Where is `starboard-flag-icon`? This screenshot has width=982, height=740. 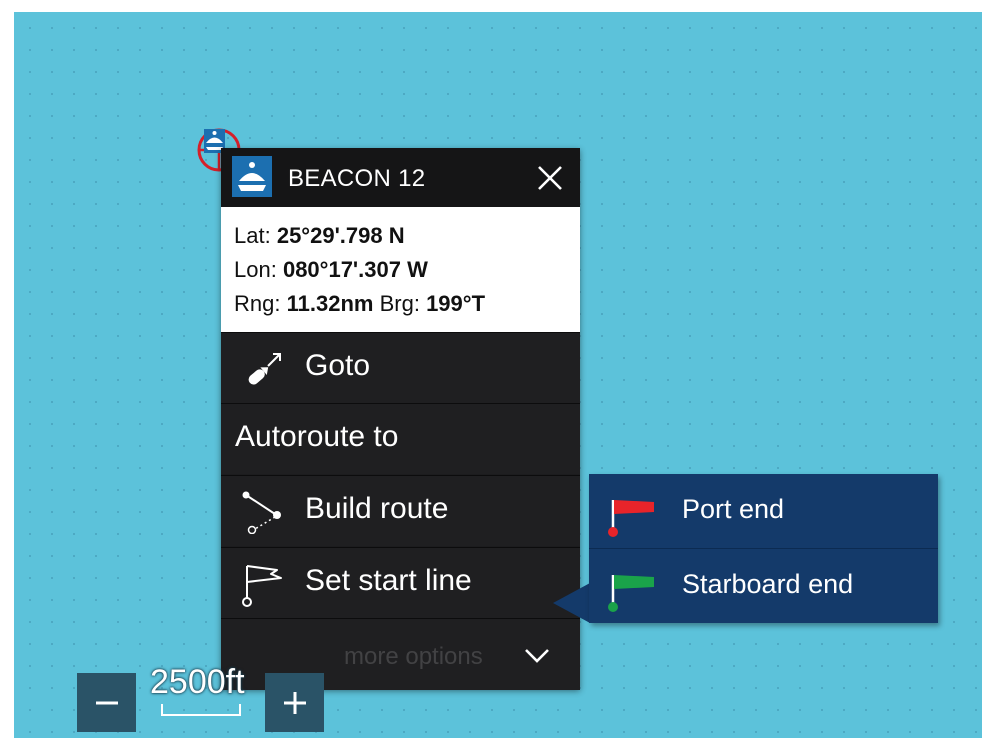 starboard-flag-icon is located at coordinates (633, 588).